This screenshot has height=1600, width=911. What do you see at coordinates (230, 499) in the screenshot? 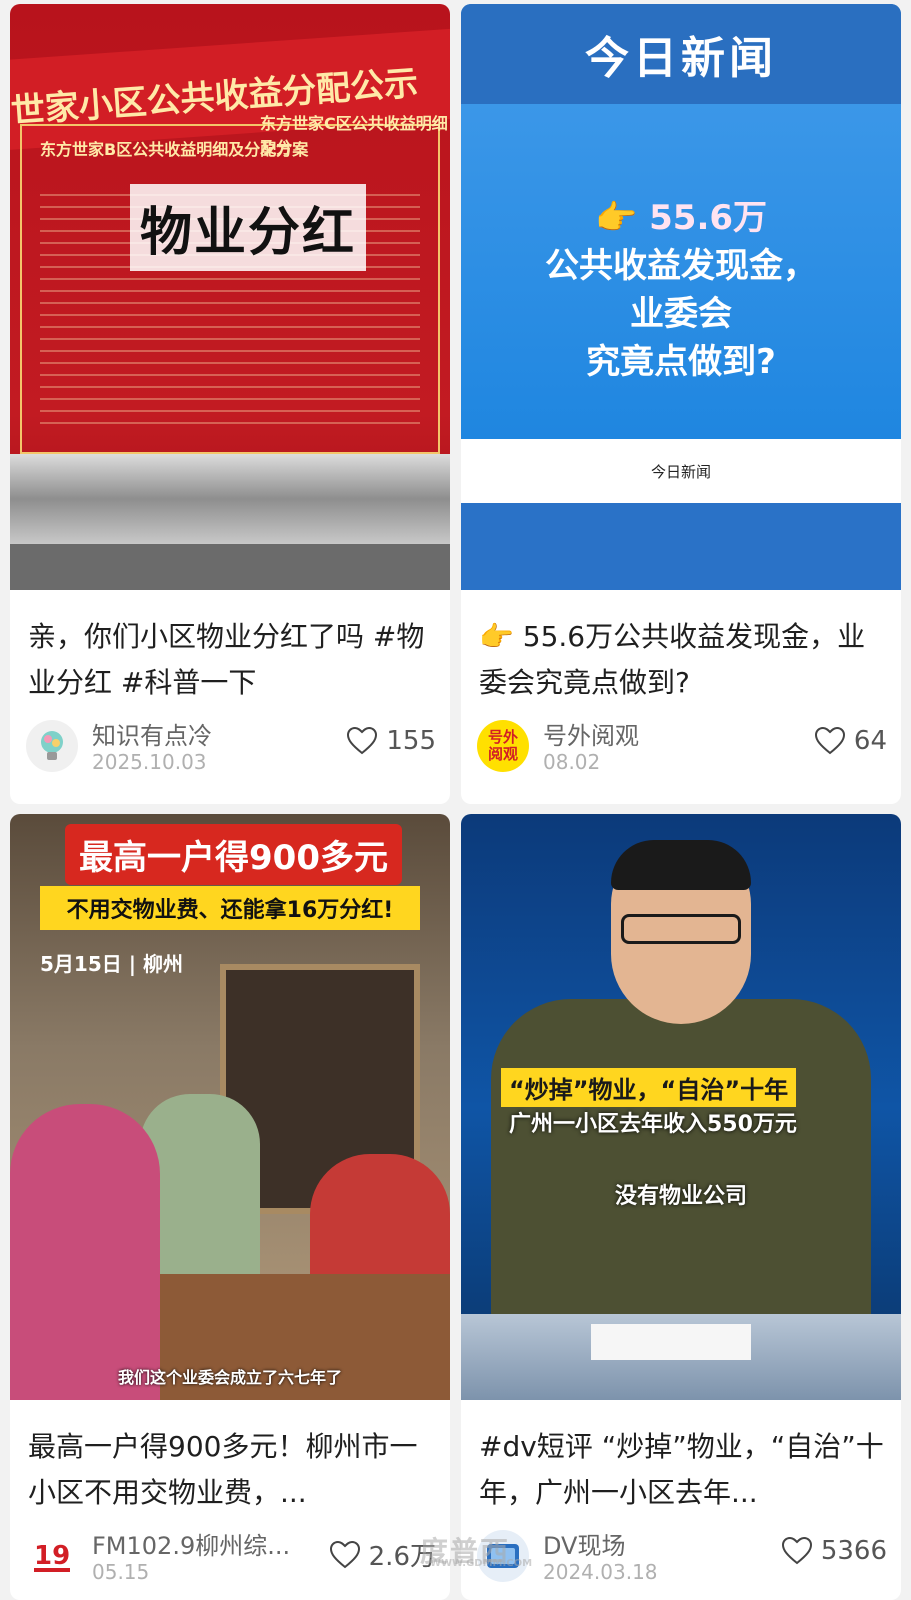
I see `board-frame` at bounding box center [230, 499].